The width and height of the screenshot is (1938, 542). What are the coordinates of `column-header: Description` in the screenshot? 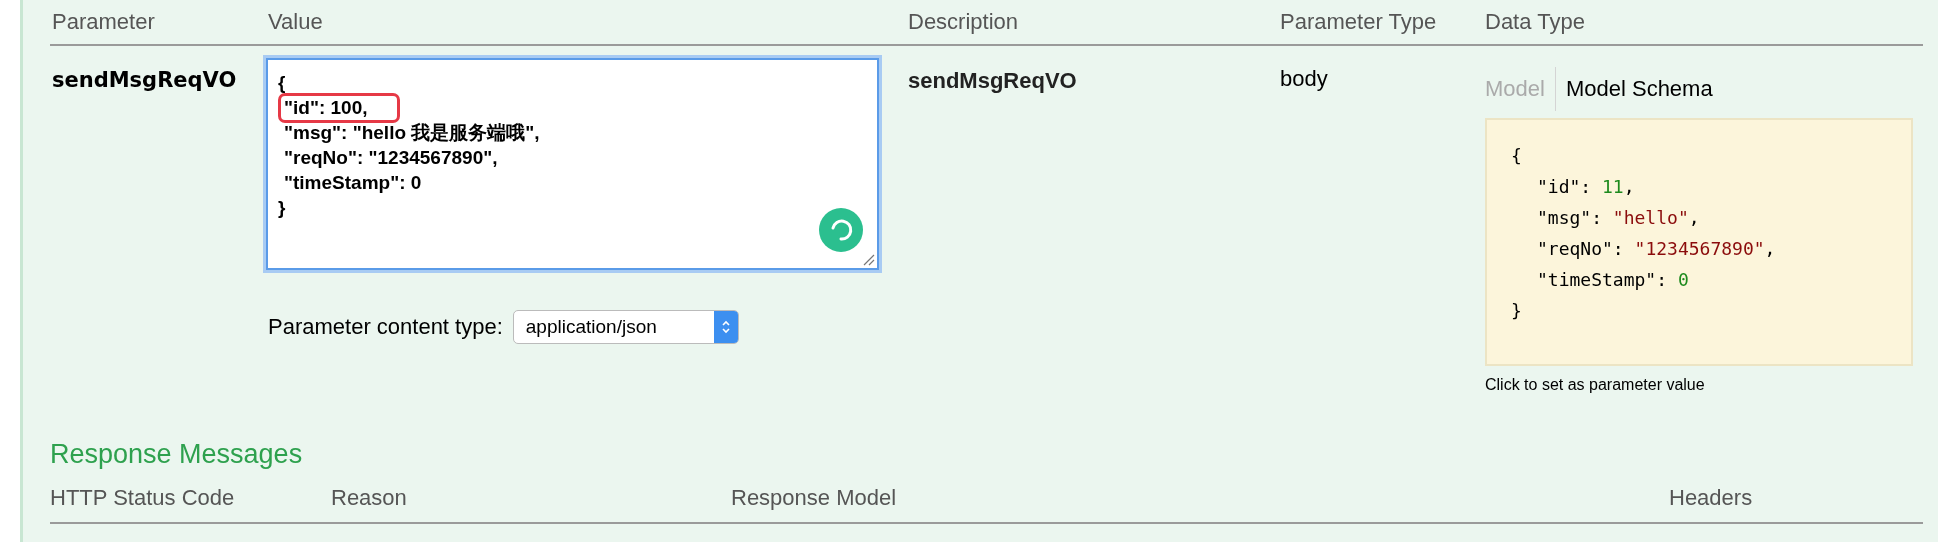 It's located at (1092, 23).